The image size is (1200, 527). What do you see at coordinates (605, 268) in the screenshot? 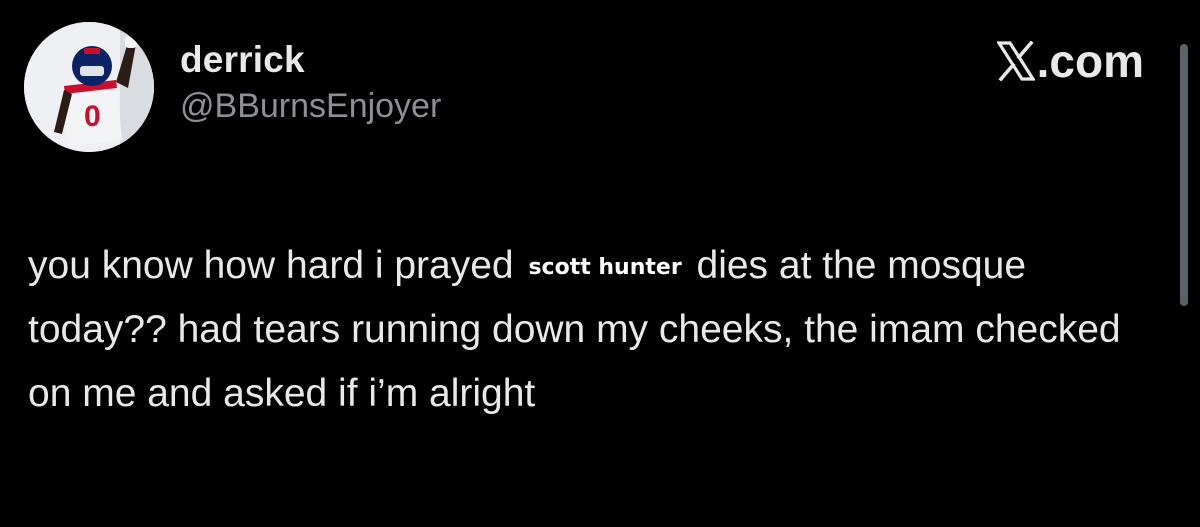
I see `redaction-label: scott hunter` at bounding box center [605, 268].